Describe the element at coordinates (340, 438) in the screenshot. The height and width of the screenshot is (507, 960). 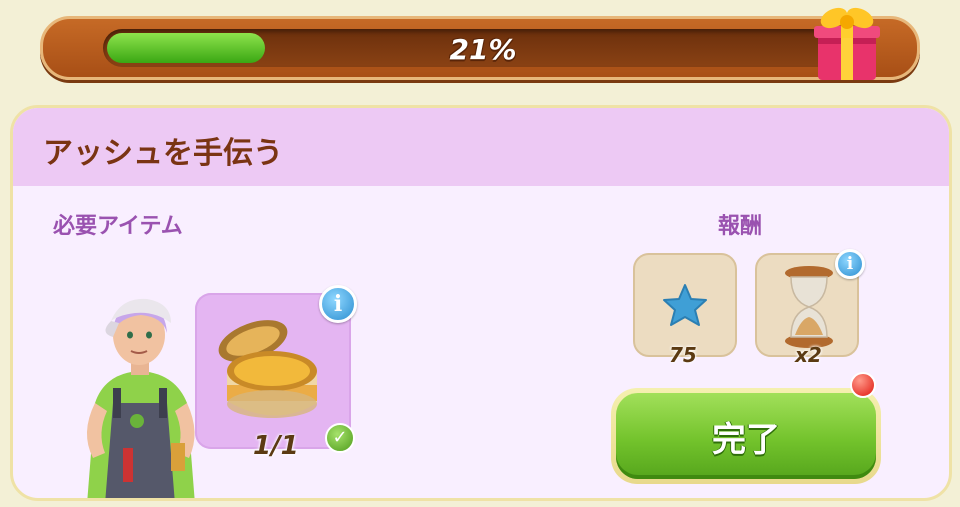
I see `checkmark-icon: ✓` at that location.